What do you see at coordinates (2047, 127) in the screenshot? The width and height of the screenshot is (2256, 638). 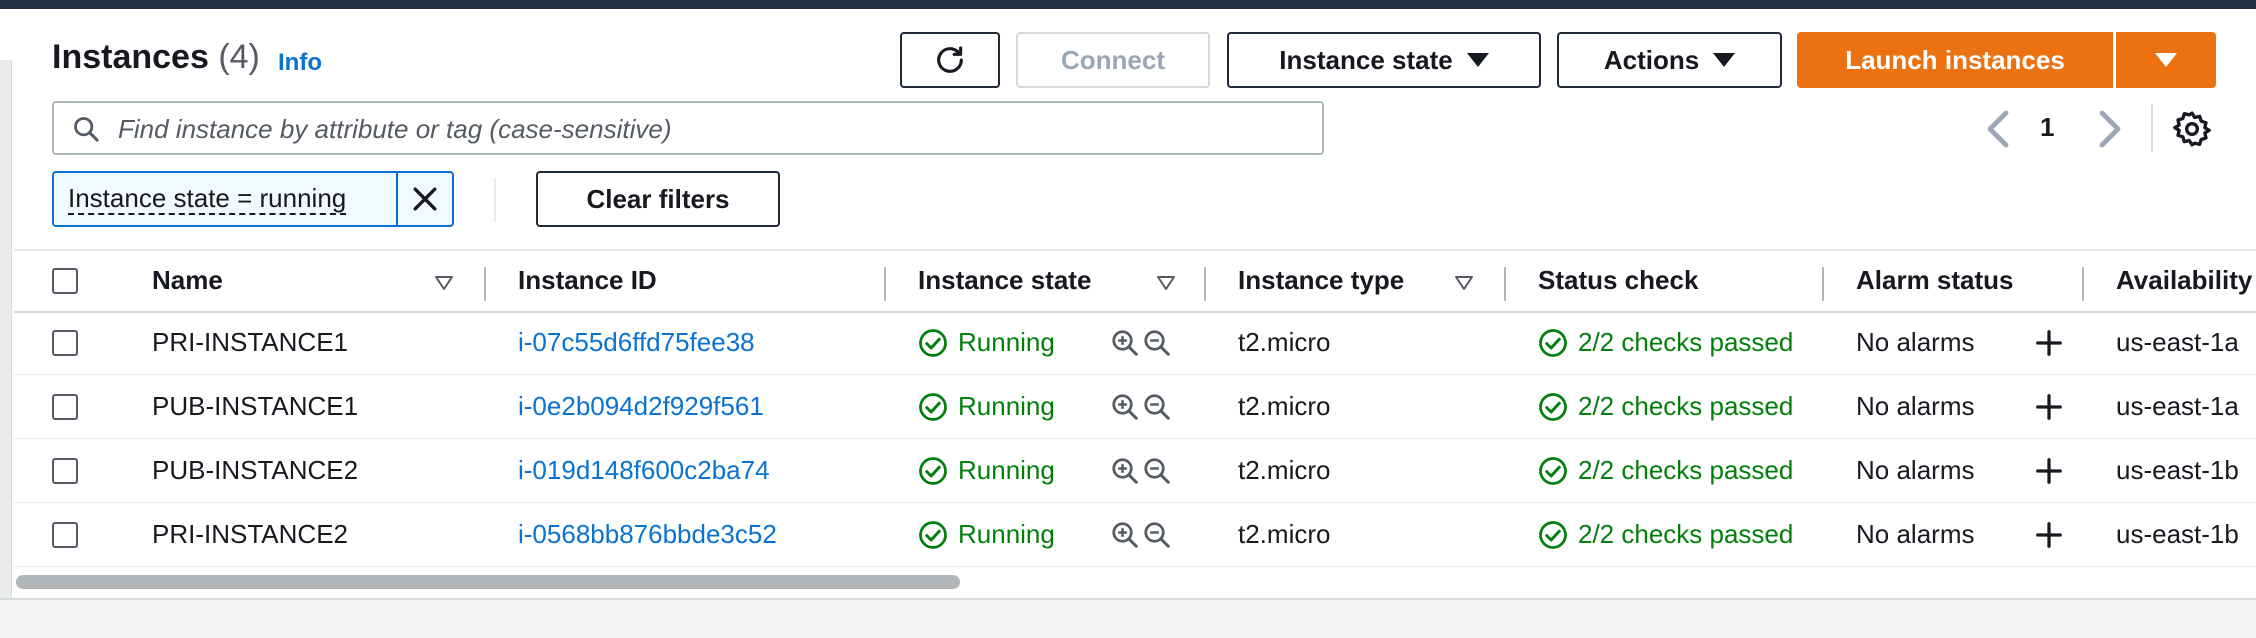 I see `current-page: 1` at bounding box center [2047, 127].